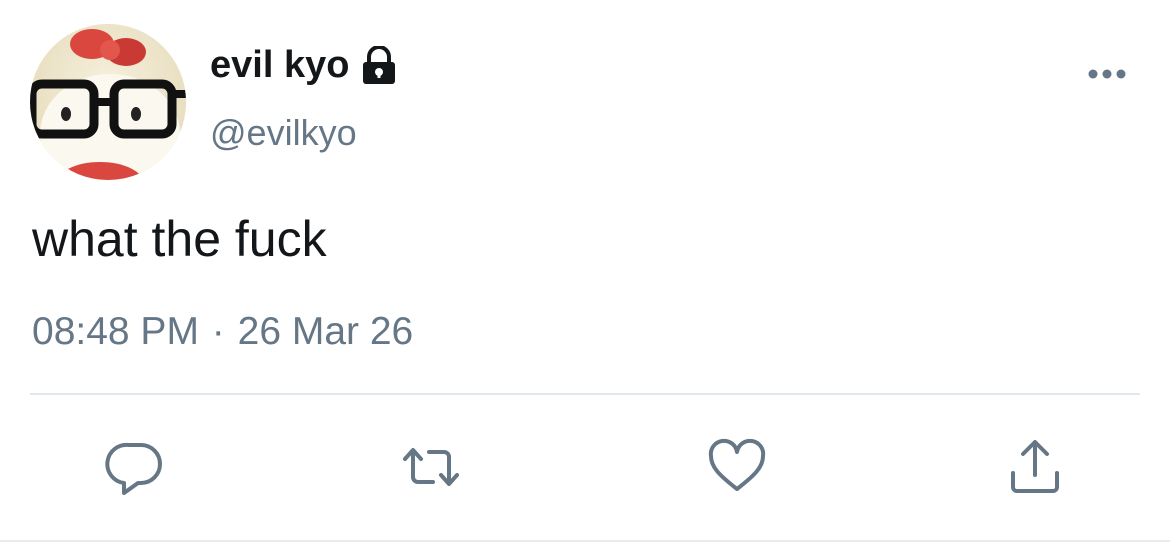 The image size is (1170, 558). I want to click on tweet-timestamp: 08:48 PM · 26 Mar 26, so click(222, 332).